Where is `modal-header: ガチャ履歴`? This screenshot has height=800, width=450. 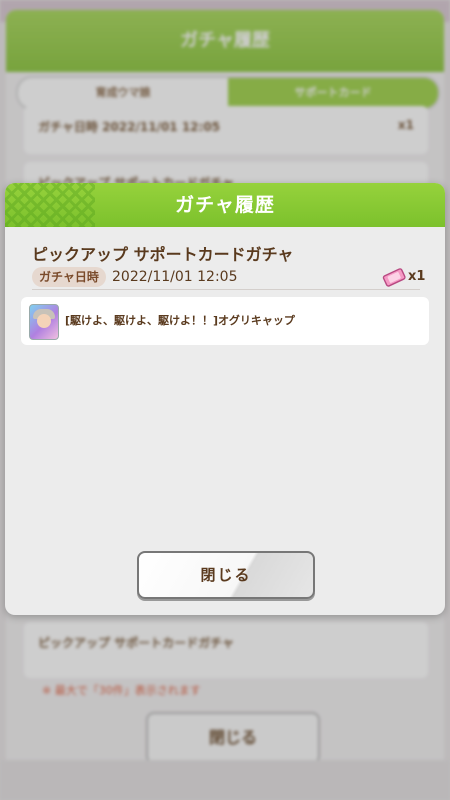 modal-header: ガチャ履歴 is located at coordinates (225, 205).